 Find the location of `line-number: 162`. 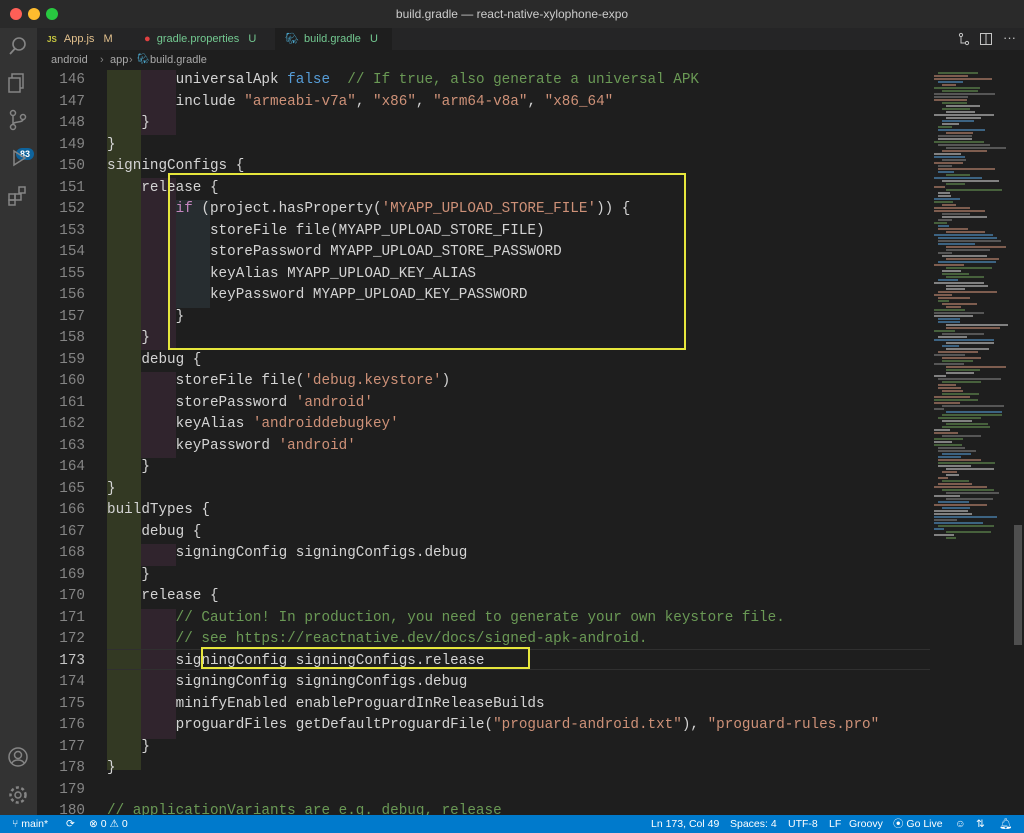

line-number: 162 is located at coordinates (72, 424).